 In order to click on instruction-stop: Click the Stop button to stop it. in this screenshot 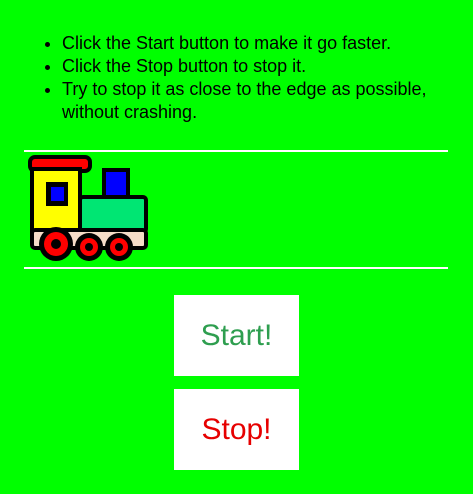, I will do `click(267, 66)`.